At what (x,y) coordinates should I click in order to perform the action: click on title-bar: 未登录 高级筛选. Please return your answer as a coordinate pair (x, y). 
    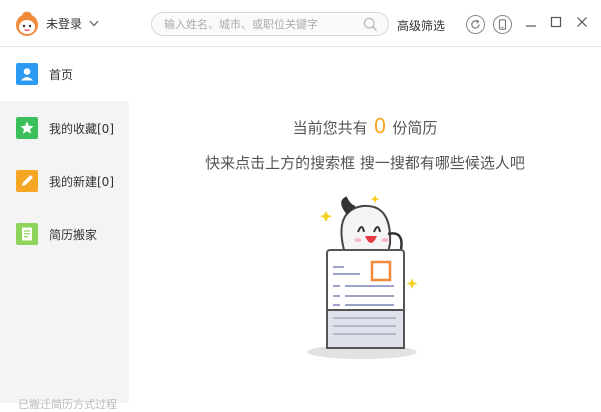
    Looking at the image, I should click on (300, 23).